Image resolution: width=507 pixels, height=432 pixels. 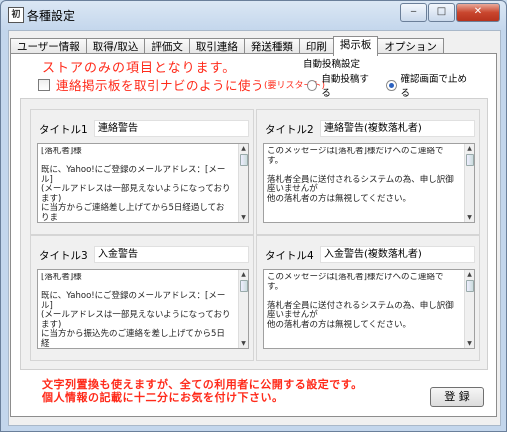 I want to click on stop-at-confirm-radio, so click(x=391, y=85).